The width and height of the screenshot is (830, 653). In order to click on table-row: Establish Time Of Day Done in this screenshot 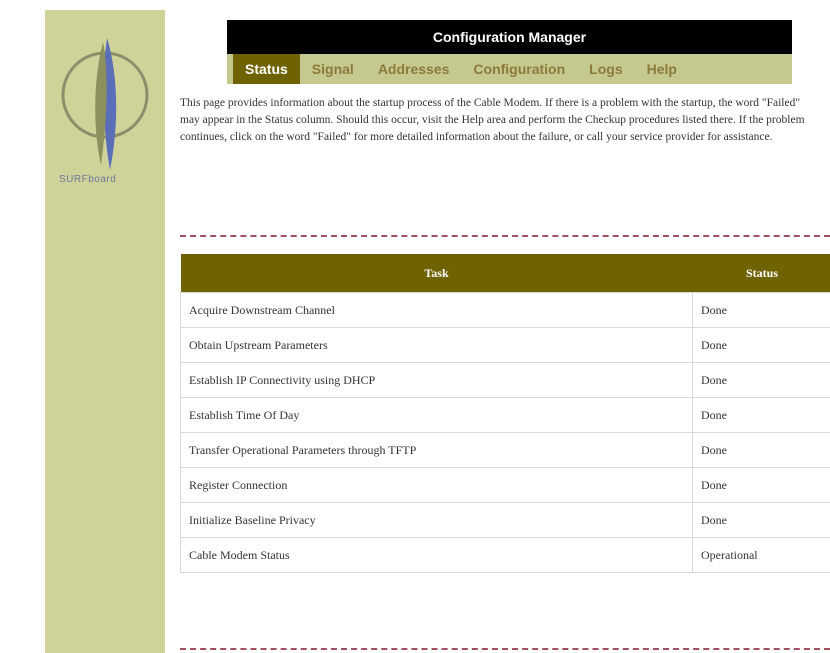, I will do `click(505, 415)`.